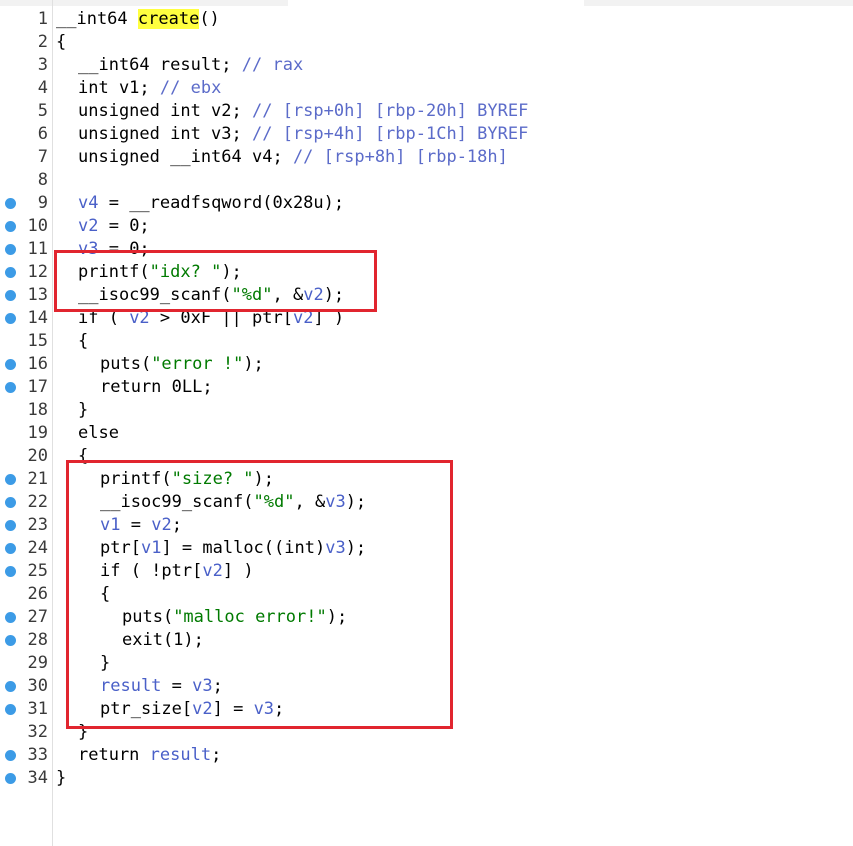  I want to click on code-comment: // rax, so click(272, 65).